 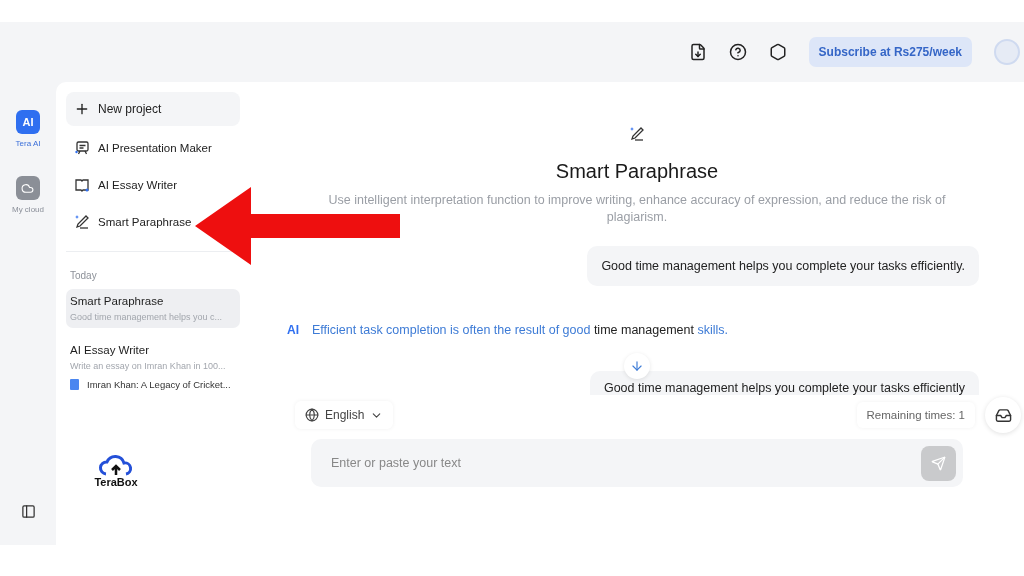 I want to click on new-project-button: New project, so click(x=153, y=109).